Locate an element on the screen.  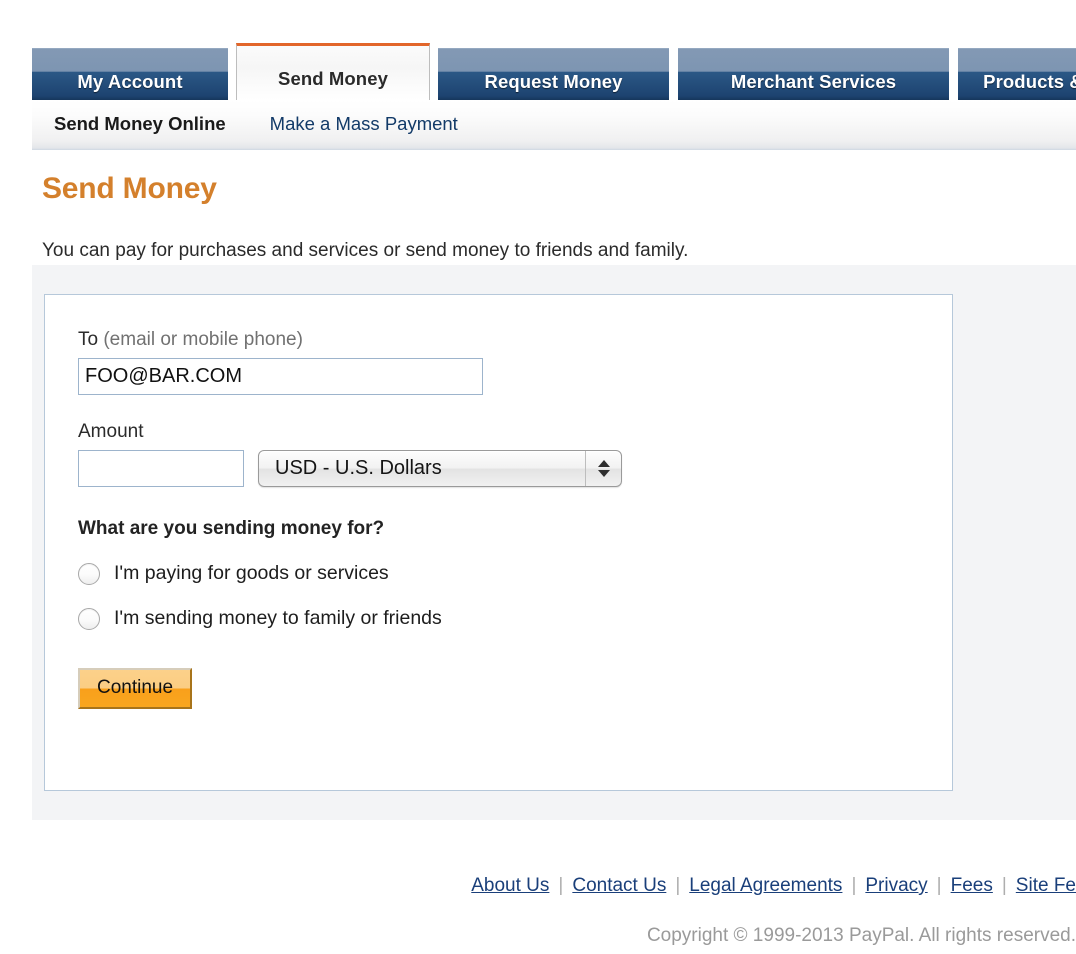
tab-label: Send Money is located at coordinates (333, 78).